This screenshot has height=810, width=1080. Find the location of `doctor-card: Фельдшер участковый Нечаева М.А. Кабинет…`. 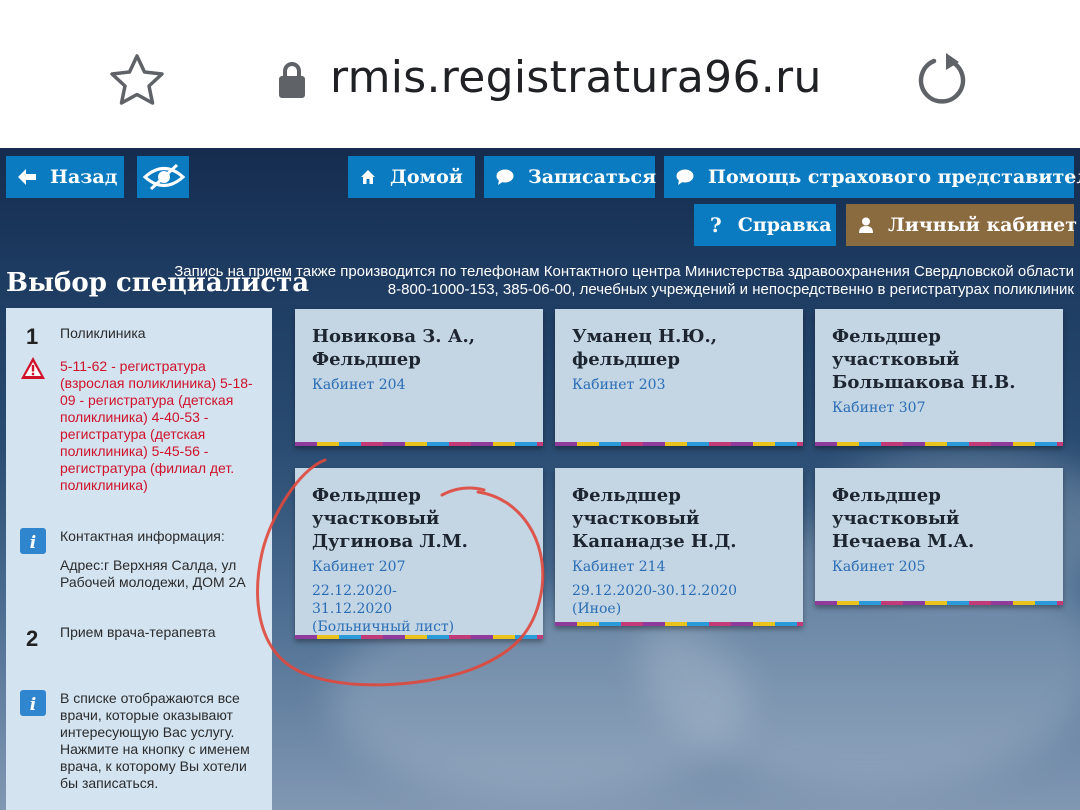

doctor-card: Фельдшер участковый Нечаева М.А. Кабинет… is located at coordinates (939, 536).